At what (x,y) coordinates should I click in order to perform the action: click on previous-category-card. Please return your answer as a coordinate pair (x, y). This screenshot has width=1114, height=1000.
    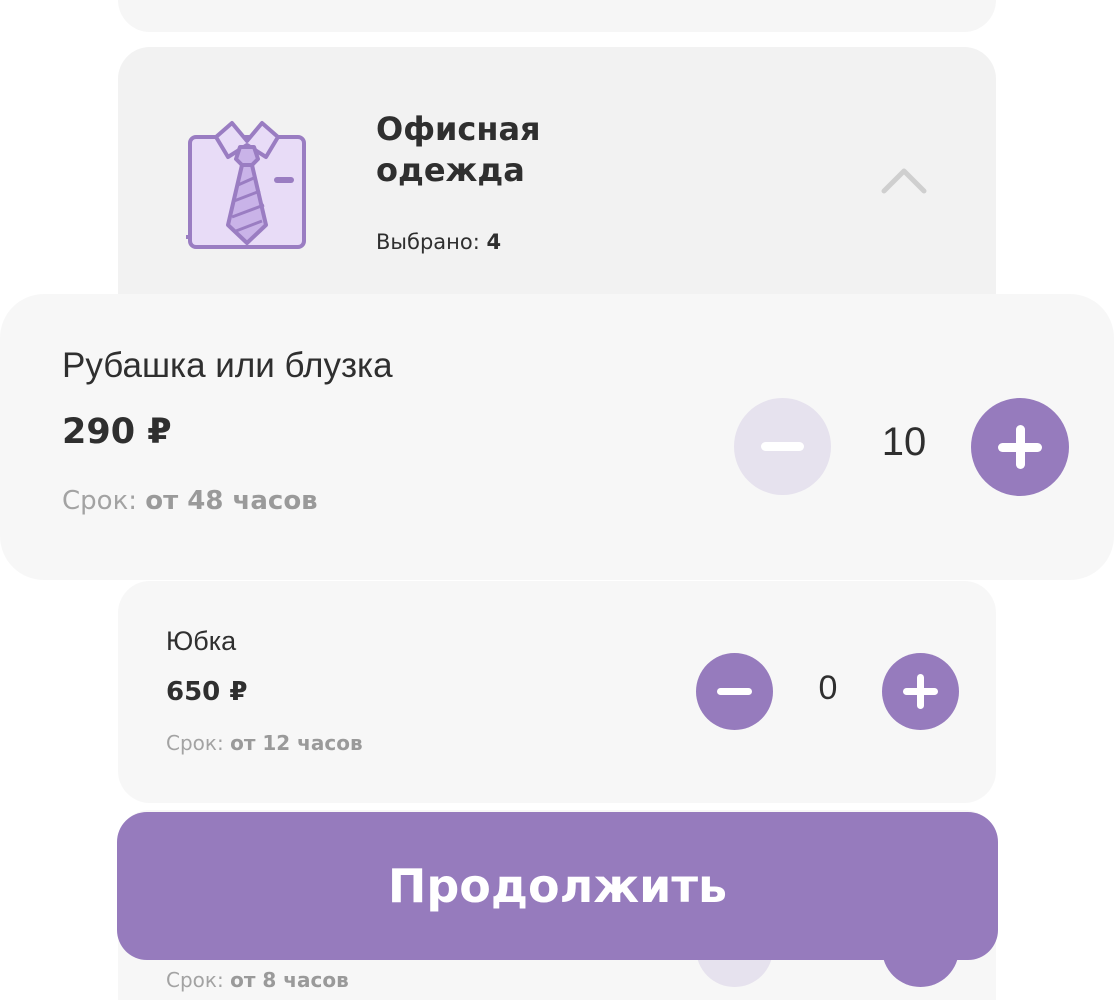
    Looking at the image, I should click on (557, 16).